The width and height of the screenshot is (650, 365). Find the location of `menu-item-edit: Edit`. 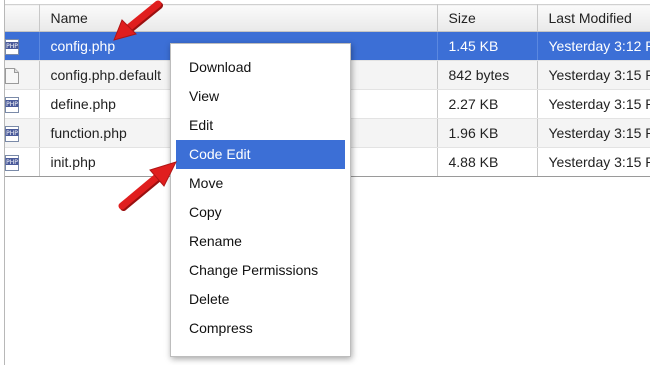

menu-item-edit: Edit is located at coordinates (260, 125).